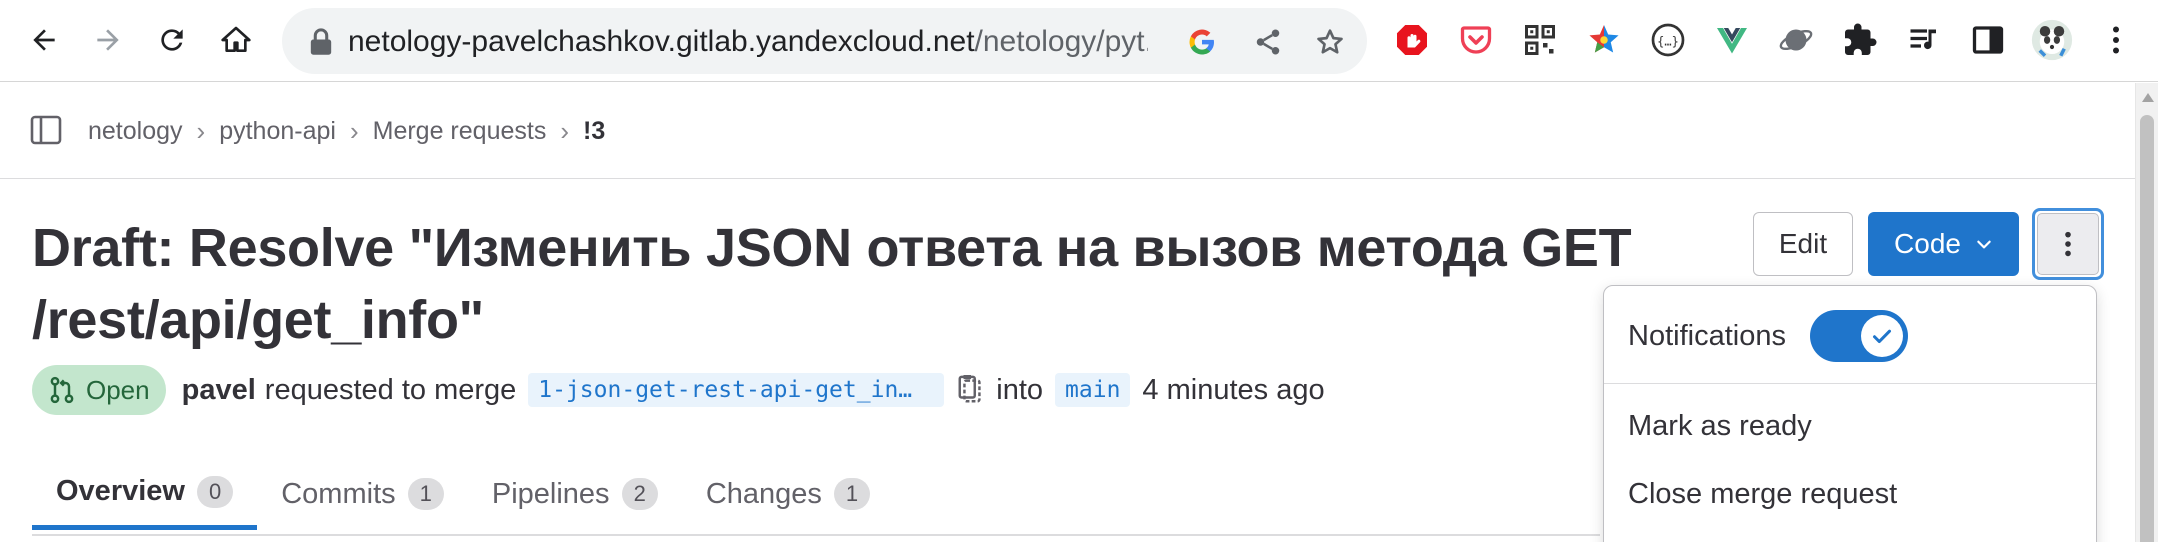  Describe the element at coordinates (1540, 40) in the screenshot. I see `qr-code-icon` at that location.